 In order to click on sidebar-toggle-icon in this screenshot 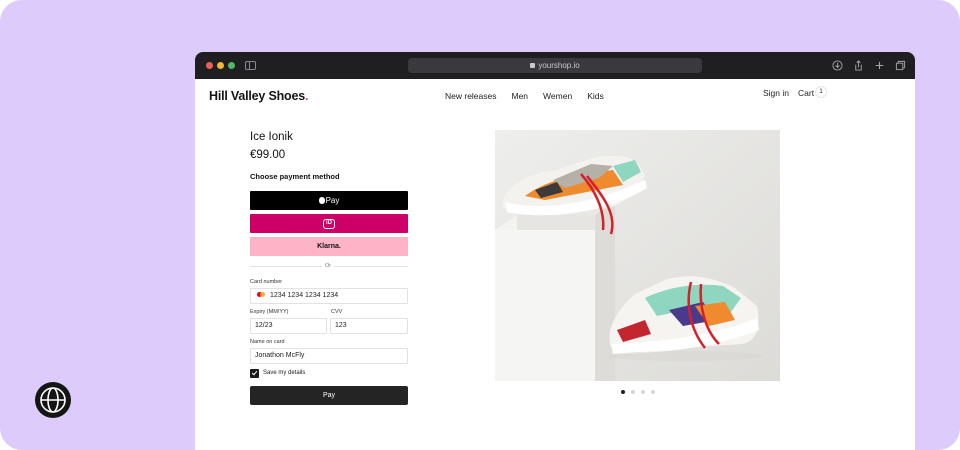, I will do `click(250, 65)`.